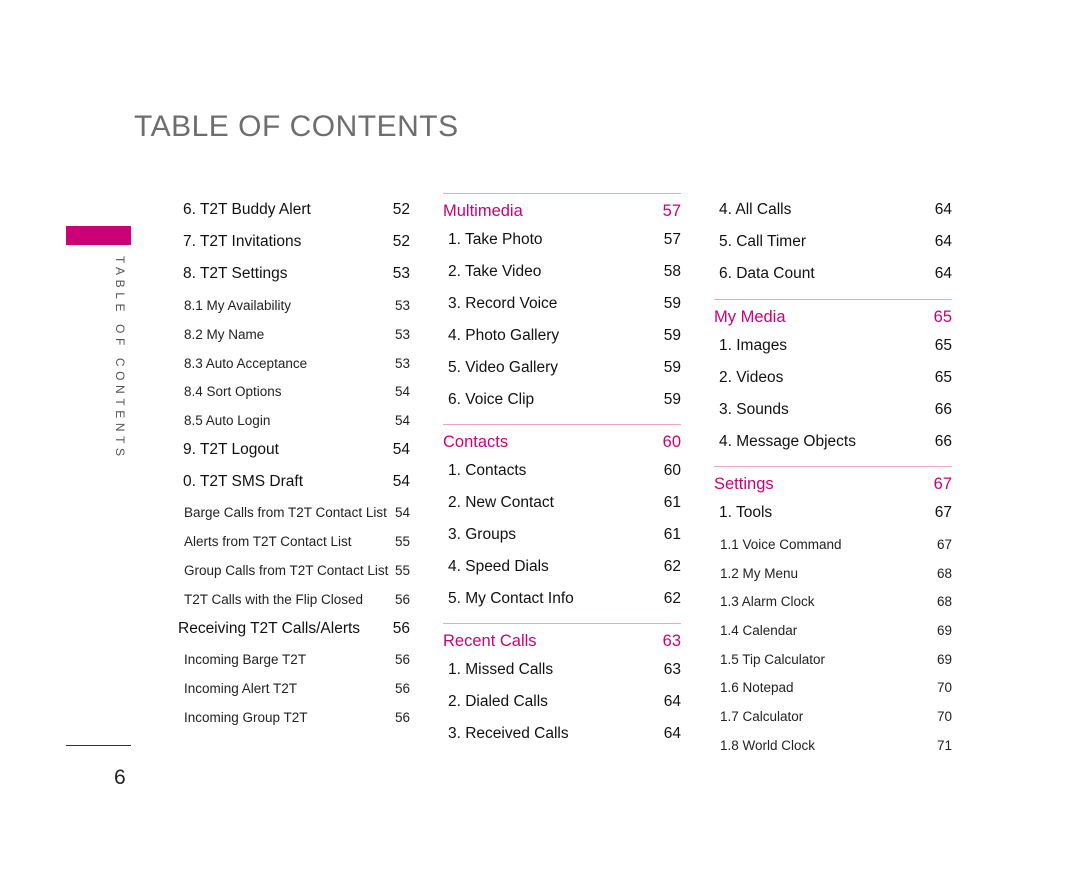  I want to click on toc-entry: 9. T2T Logout 54, so click(294, 450).